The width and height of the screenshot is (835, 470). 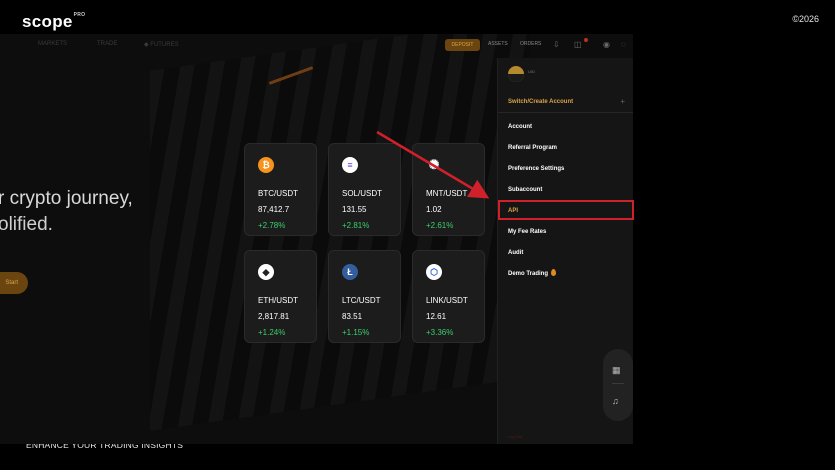 I want to click on nav-item-trade: TRADE, so click(x=107, y=44).